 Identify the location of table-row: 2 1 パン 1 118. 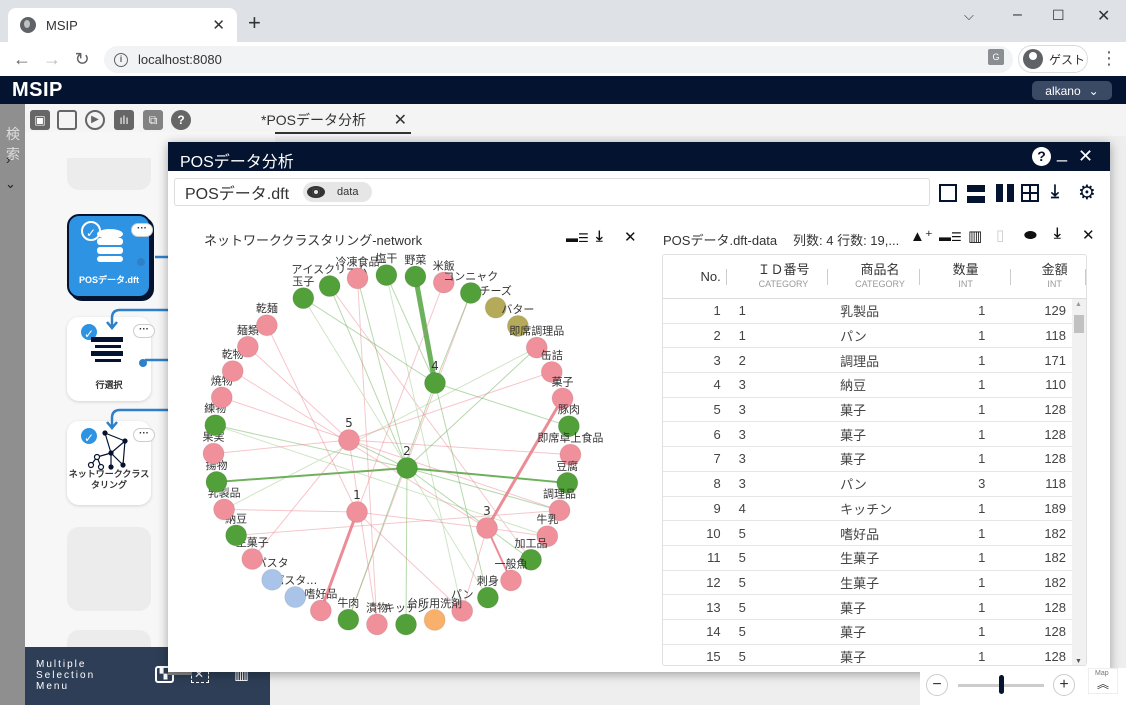
(874, 336).